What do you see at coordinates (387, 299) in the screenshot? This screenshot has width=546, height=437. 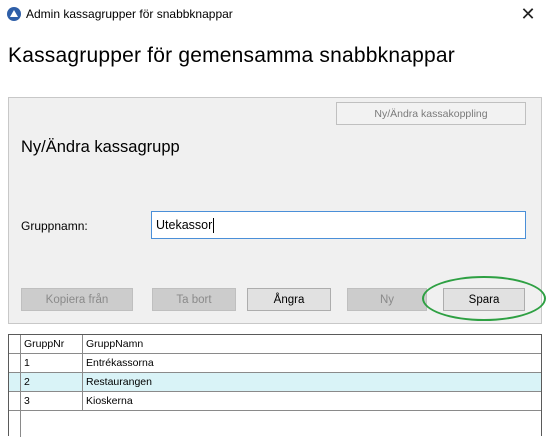 I see `new-button: Ny` at bounding box center [387, 299].